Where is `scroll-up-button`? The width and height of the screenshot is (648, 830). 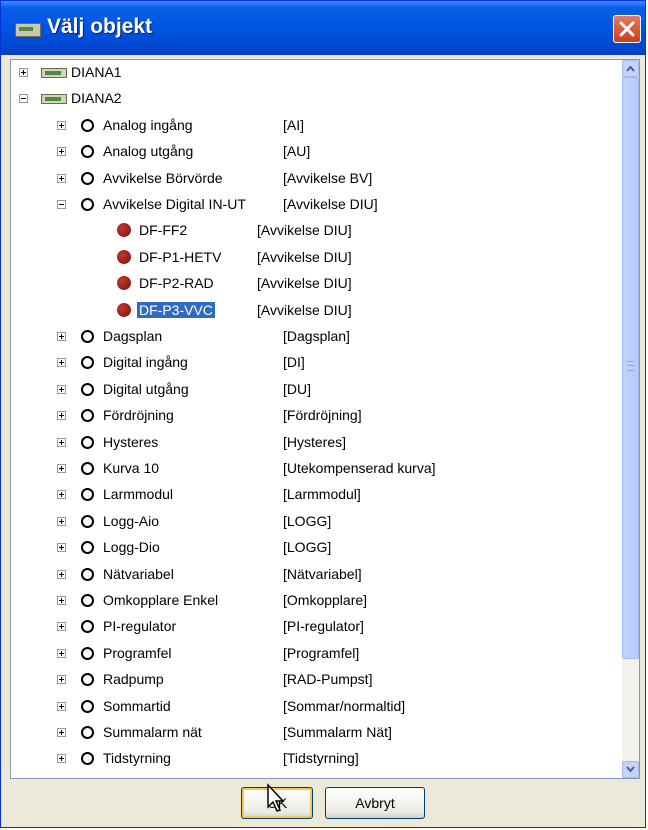
scroll-up-button is located at coordinates (630, 68).